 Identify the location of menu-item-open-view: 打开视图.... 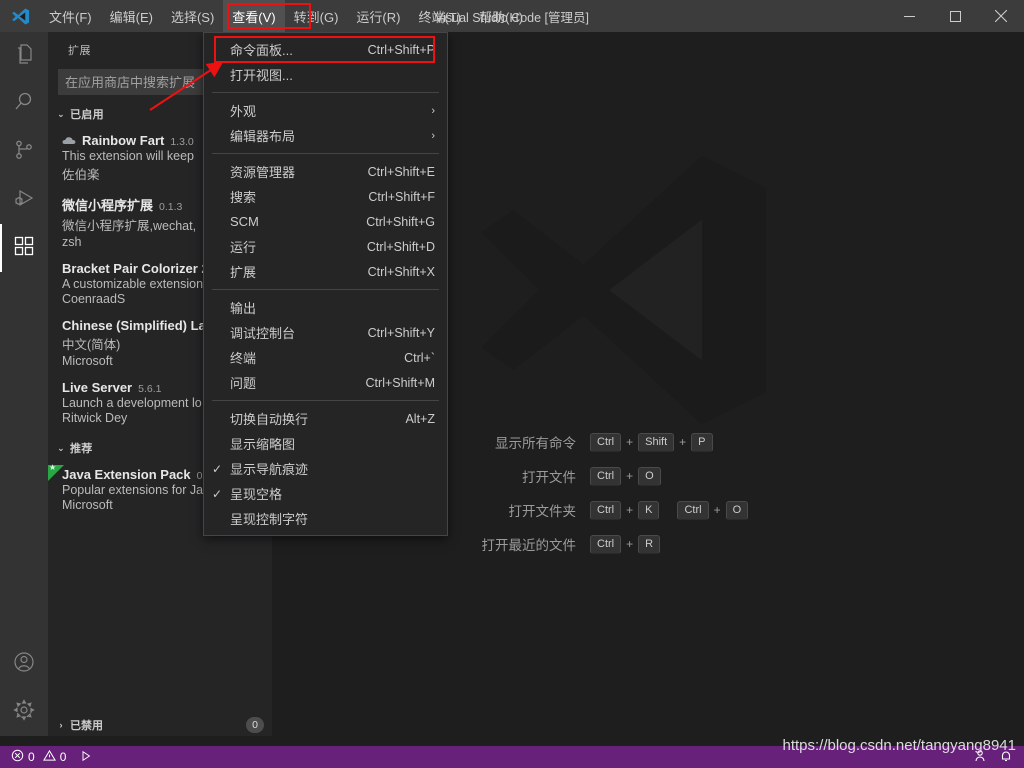
(325, 74).